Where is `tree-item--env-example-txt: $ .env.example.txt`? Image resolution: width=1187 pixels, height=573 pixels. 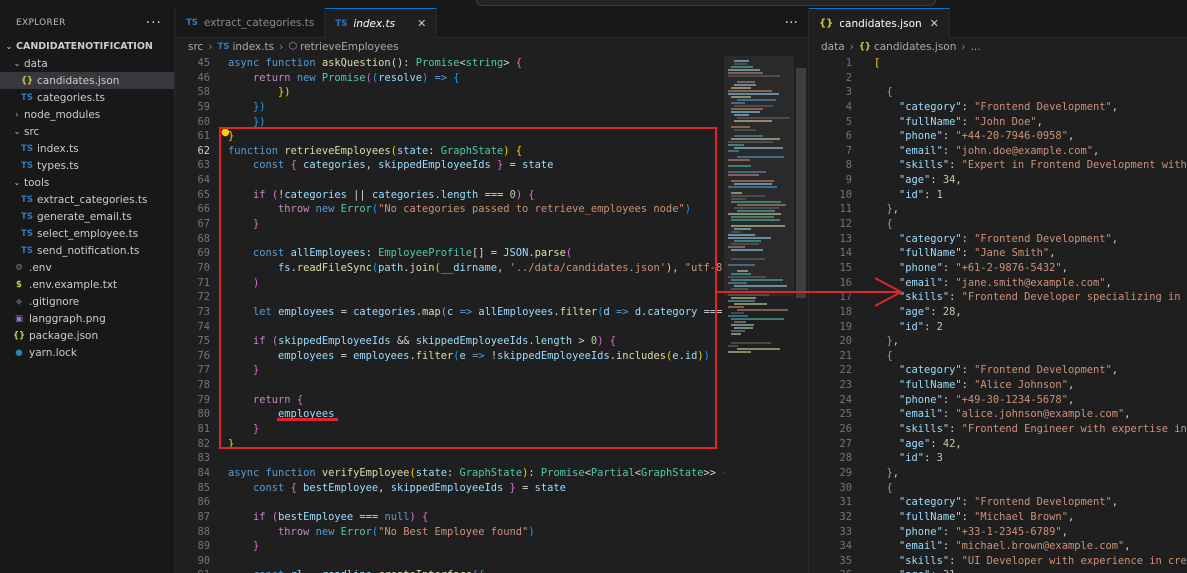
tree-item--env-example-txt: $ .env.example.txt is located at coordinates (87, 284).